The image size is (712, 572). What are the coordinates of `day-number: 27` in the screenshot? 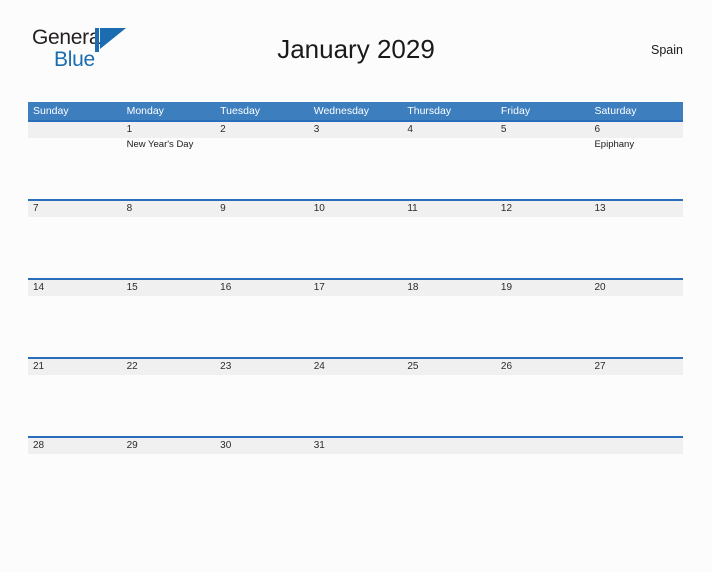 It's located at (636, 367).